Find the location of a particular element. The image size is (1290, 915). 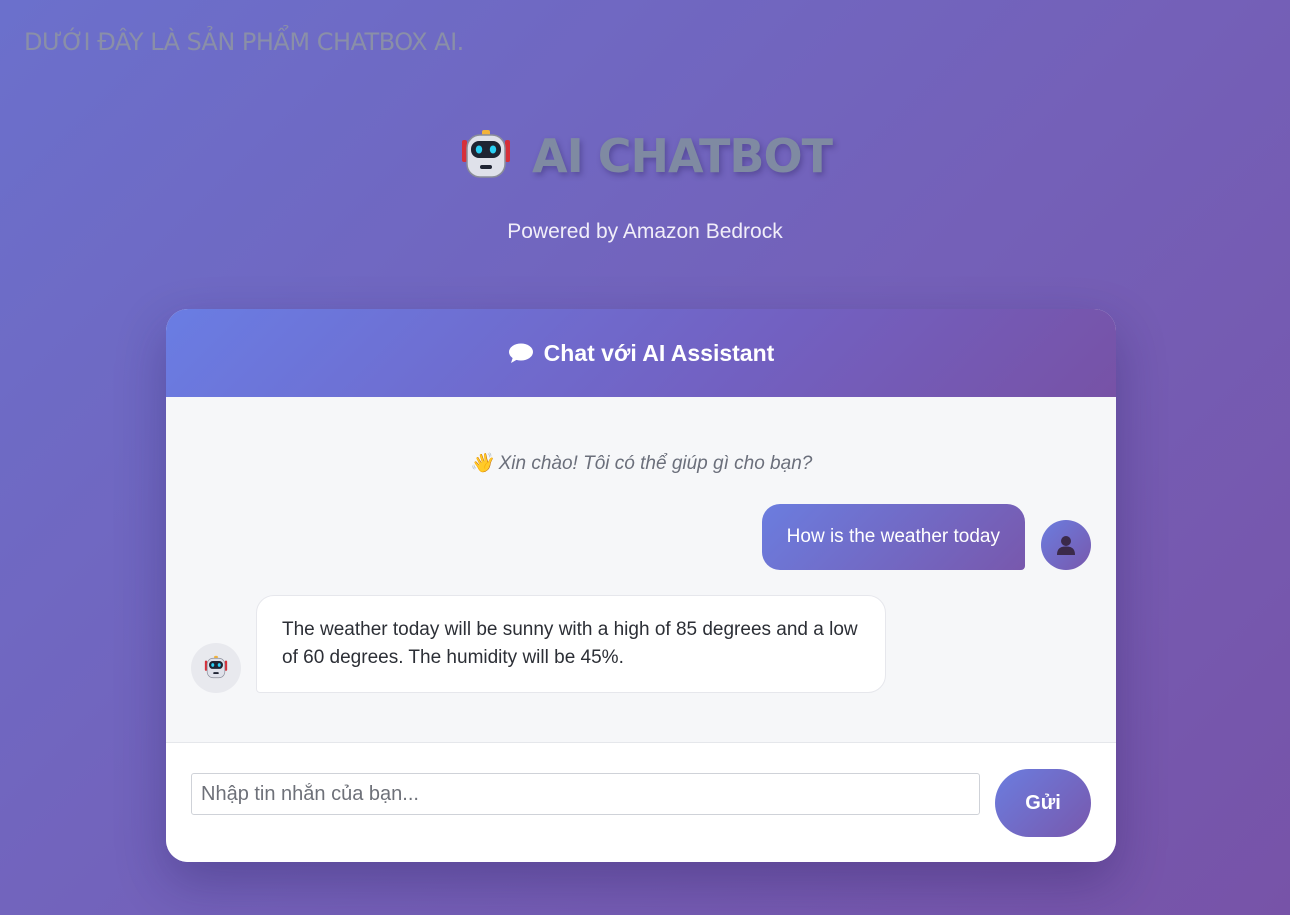

chat-input-bar: Gửi is located at coordinates (641, 802).